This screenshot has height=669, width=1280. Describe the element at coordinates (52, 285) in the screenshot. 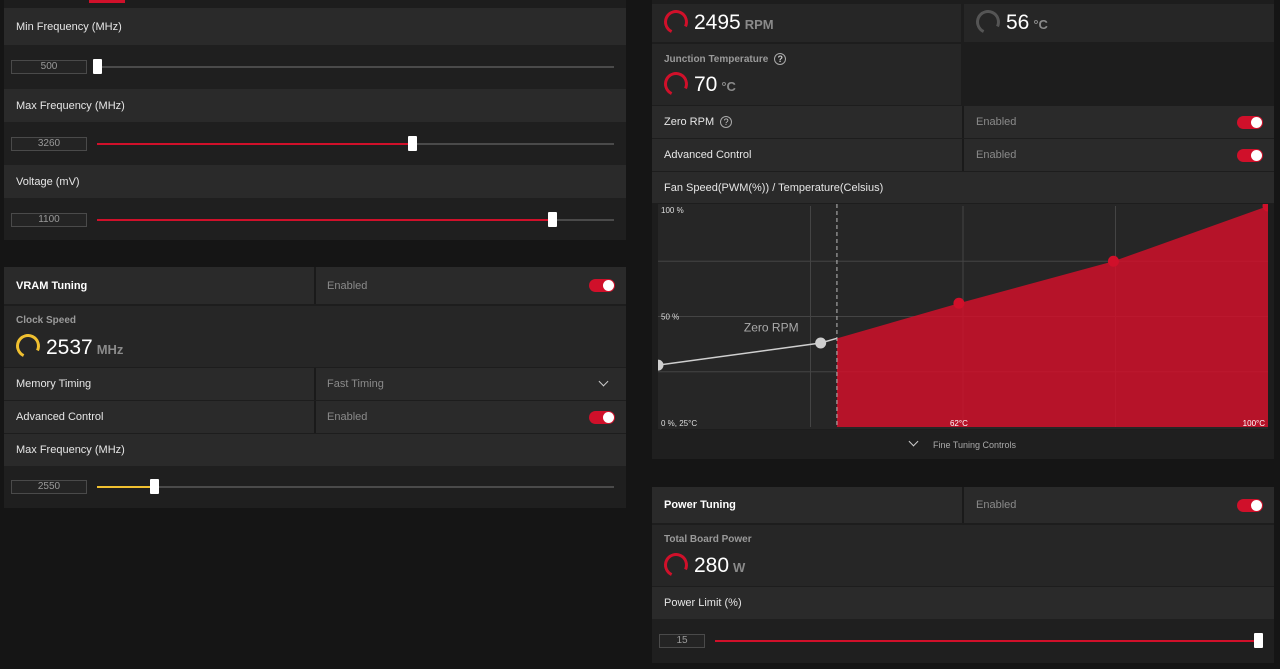

I see `vram-tuning-title: VRAM Tuning` at that location.